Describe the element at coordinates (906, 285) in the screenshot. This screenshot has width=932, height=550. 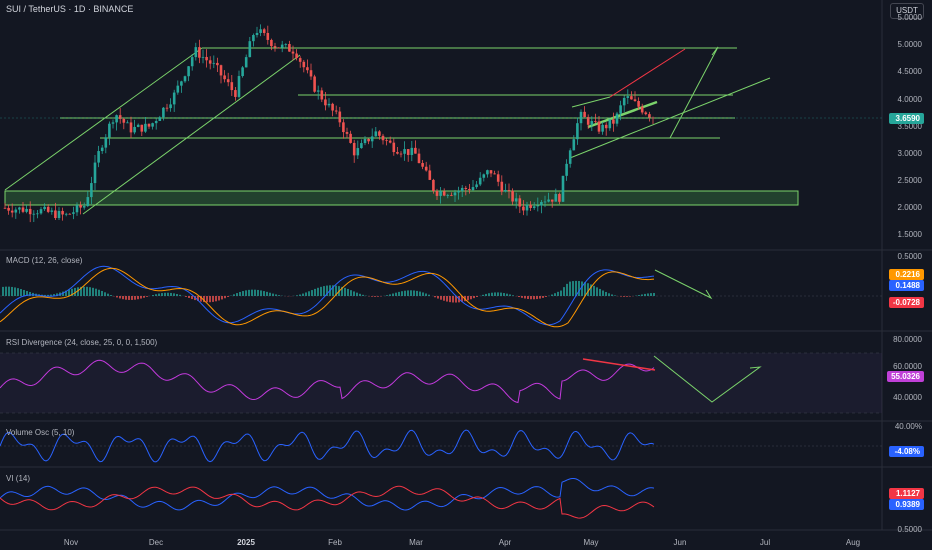
I see `signal-value-badge: 0.1488` at that location.